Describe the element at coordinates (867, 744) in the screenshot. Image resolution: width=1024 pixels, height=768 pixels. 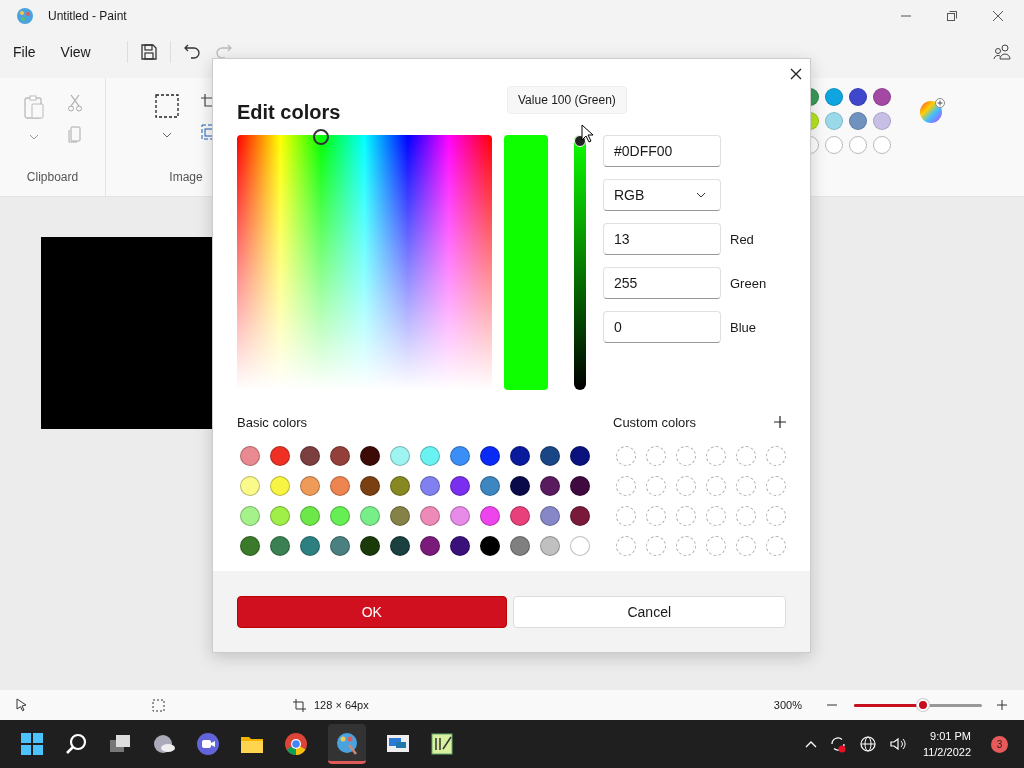
I see `globe-icon` at that location.